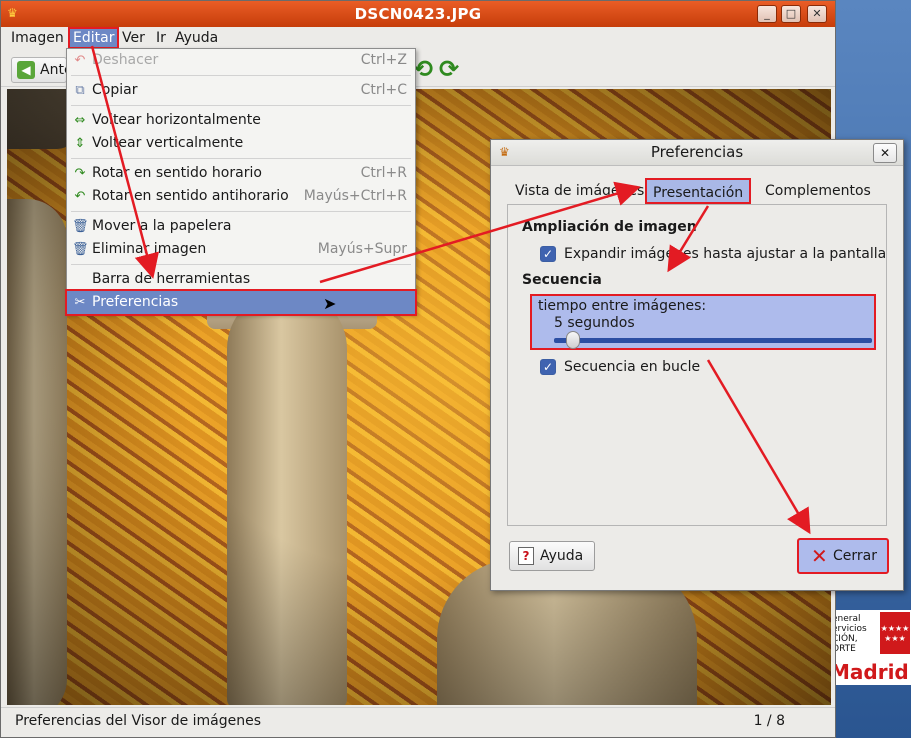 The image size is (911, 738). I want to click on desktop-logo-text: eneral ervicios CIÓN, ORTE, so click(849, 634).